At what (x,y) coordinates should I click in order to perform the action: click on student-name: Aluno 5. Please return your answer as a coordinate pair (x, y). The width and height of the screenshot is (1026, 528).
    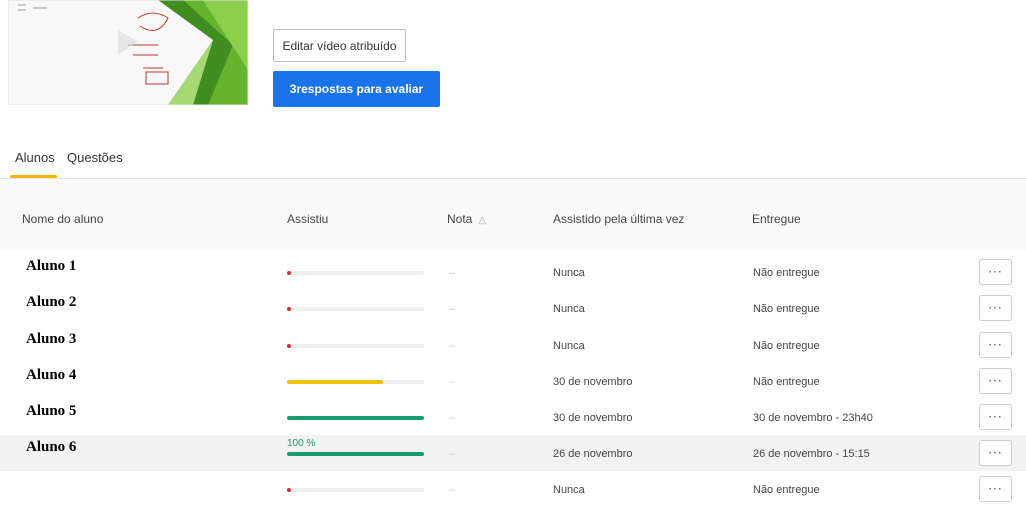
    Looking at the image, I should click on (51, 411).